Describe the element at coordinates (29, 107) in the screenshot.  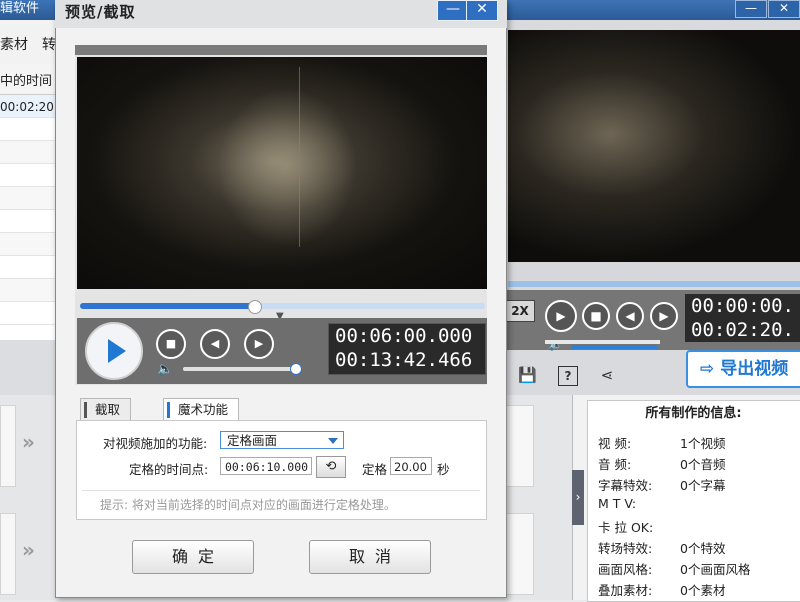
I see `list-item-time: 00:02:20.` at that location.